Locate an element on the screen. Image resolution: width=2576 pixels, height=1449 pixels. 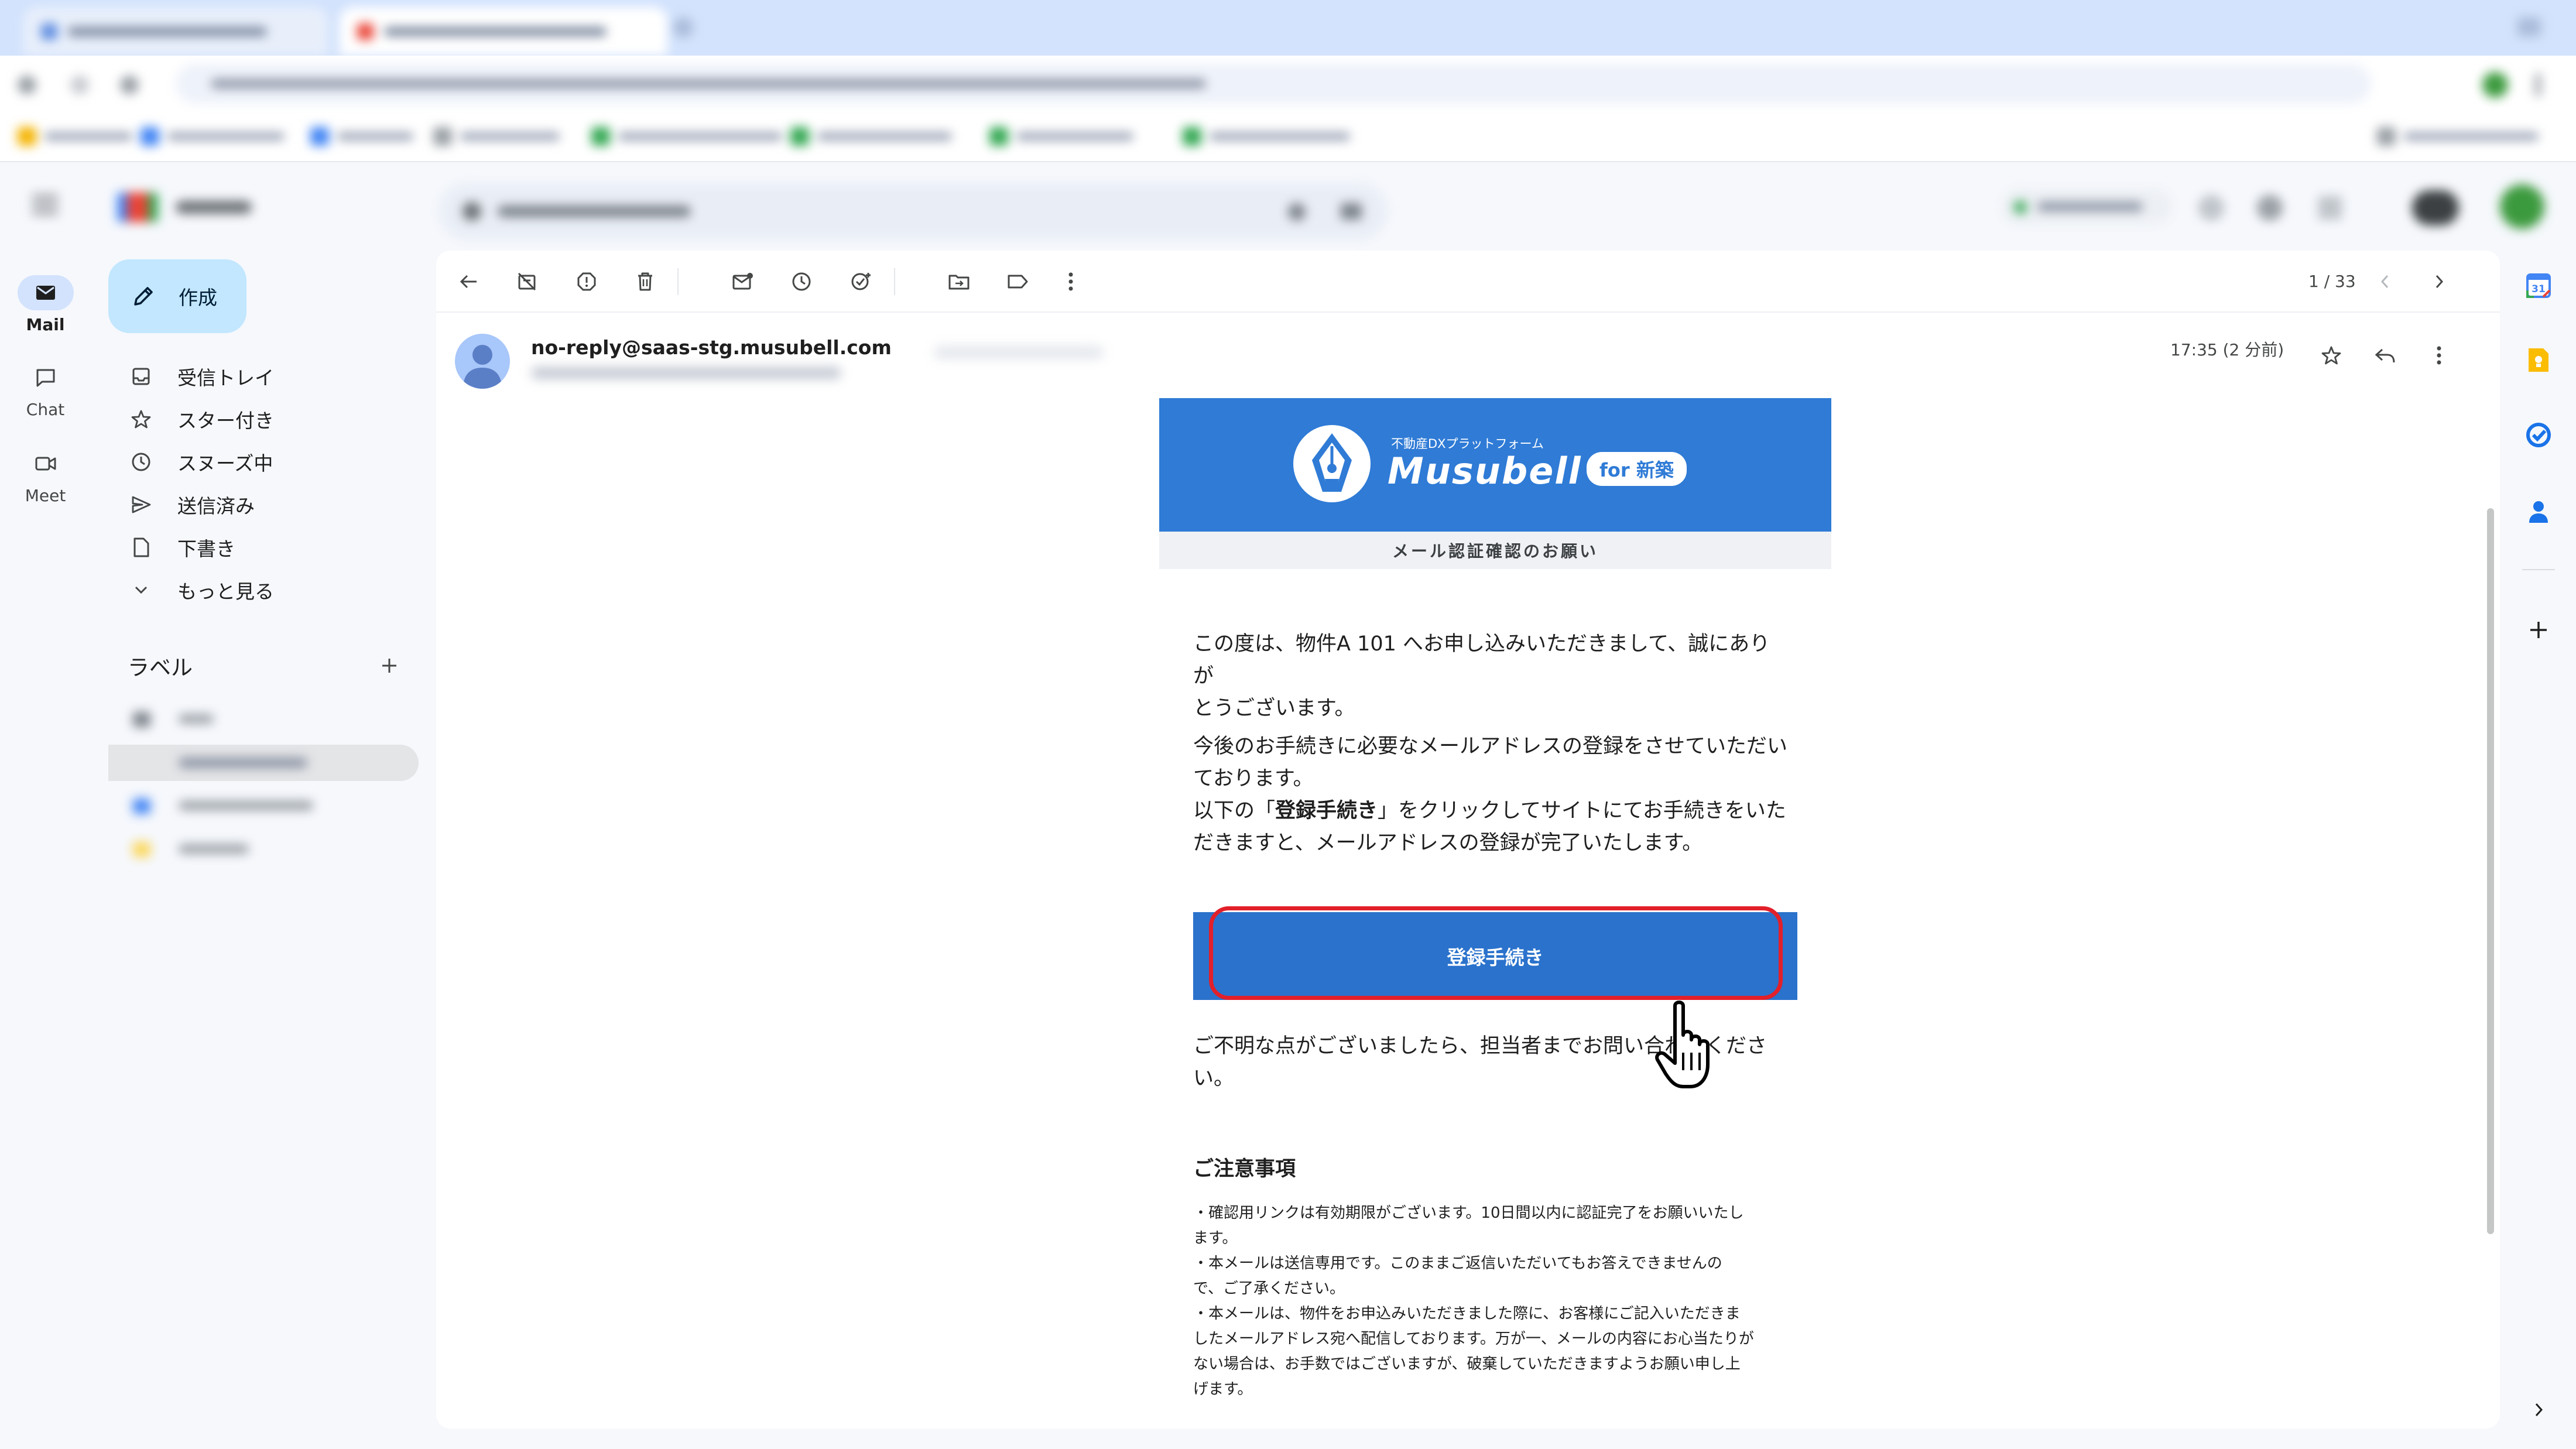
show-side-panel-button is located at coordinates (2538, 1409).